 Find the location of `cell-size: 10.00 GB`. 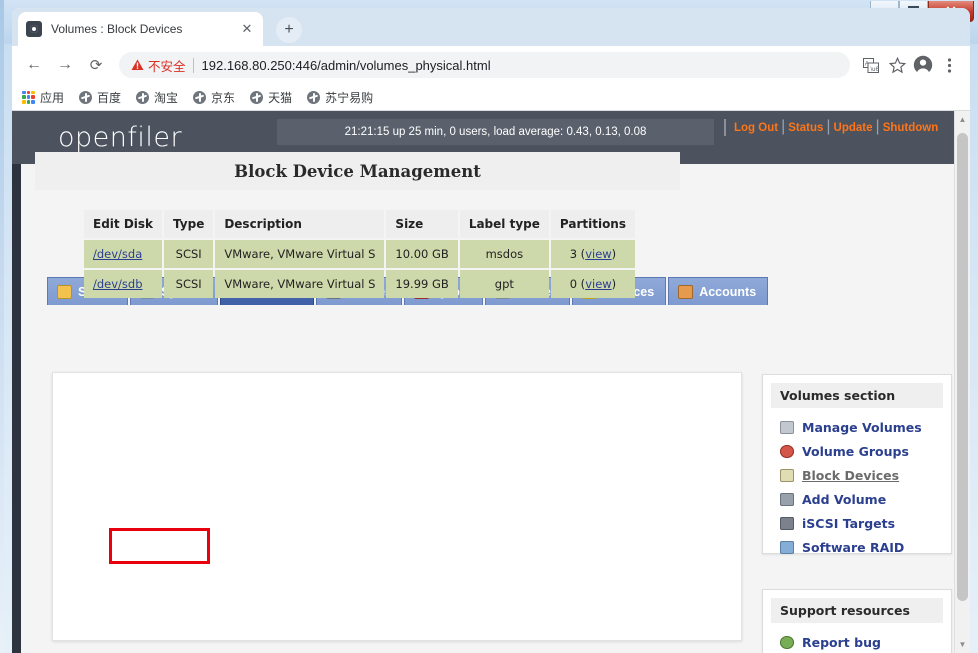

cell-size: 10.00 GB is located at coordinates (422, 254).